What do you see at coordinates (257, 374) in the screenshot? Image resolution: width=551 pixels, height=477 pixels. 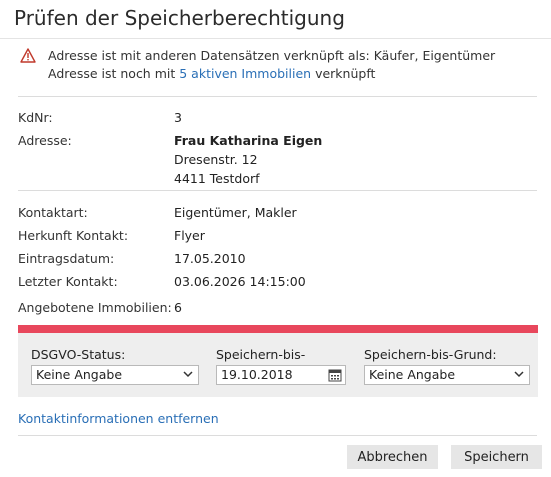 I see `speichern-bis-value: 19.10.2018` at bounding box center [257, 374].